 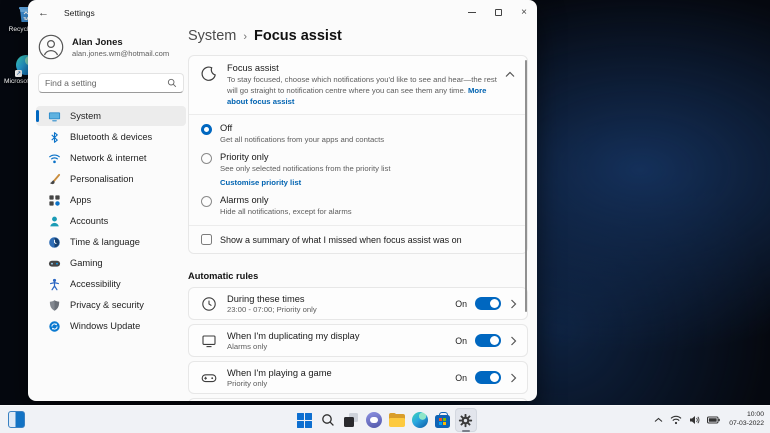 What do you see at coordinates (694, 420) in the screenshot?
I see `speaker-icon` at bounding box center [694, 420].